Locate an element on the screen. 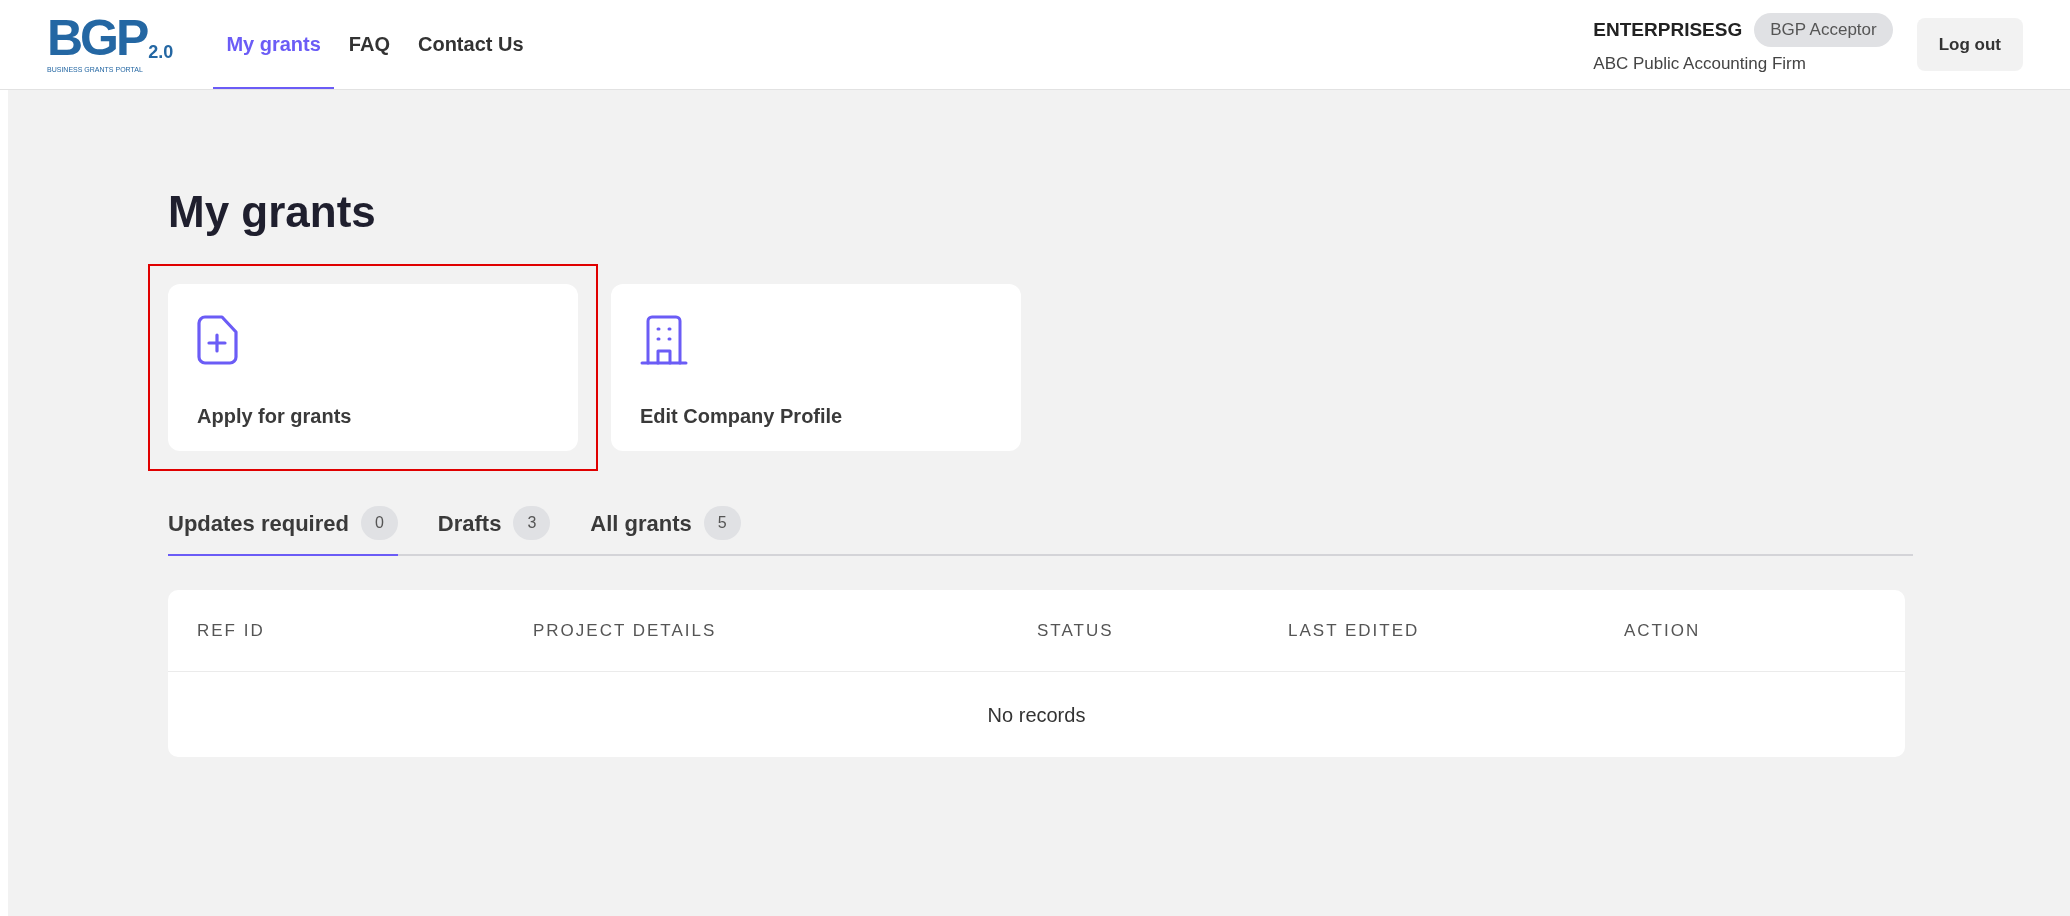  tab: Updates required 0 is located at coordinates (283, 531).